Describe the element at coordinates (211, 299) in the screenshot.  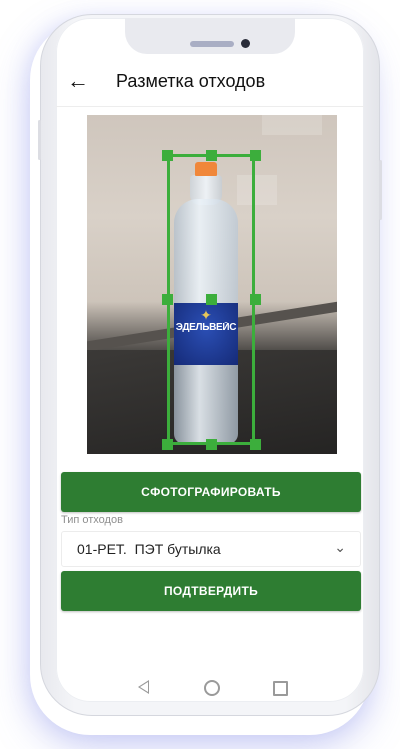
I see `bbox-handle-center` at that location.